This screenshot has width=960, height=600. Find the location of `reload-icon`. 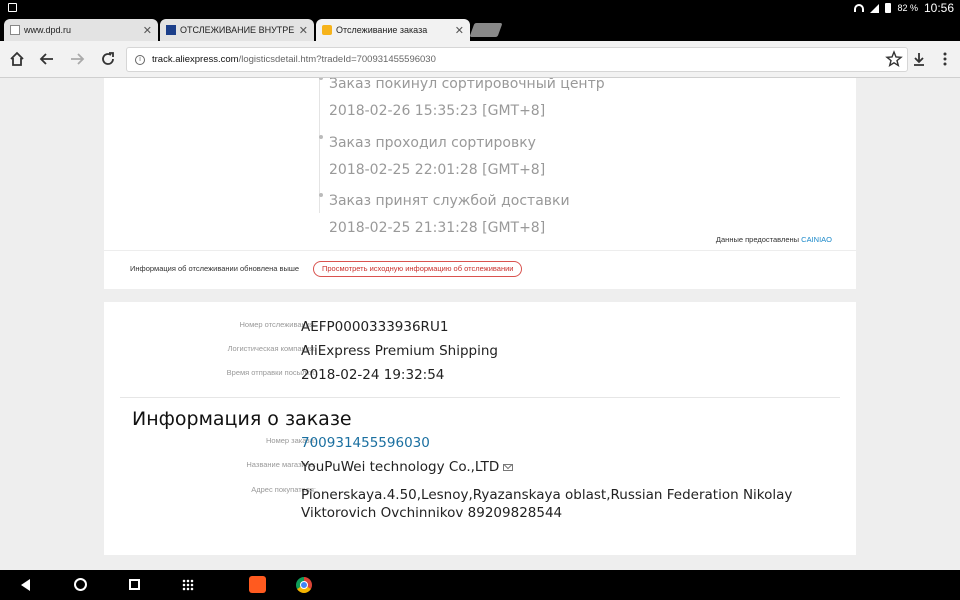

reload-icon is located at coordinates (108, 59).